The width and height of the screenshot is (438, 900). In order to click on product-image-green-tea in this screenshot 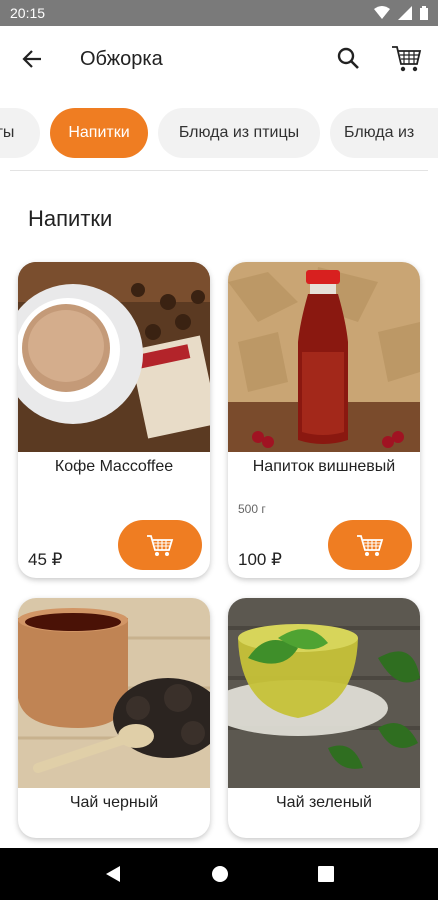, I will do `click(324, 693)`.